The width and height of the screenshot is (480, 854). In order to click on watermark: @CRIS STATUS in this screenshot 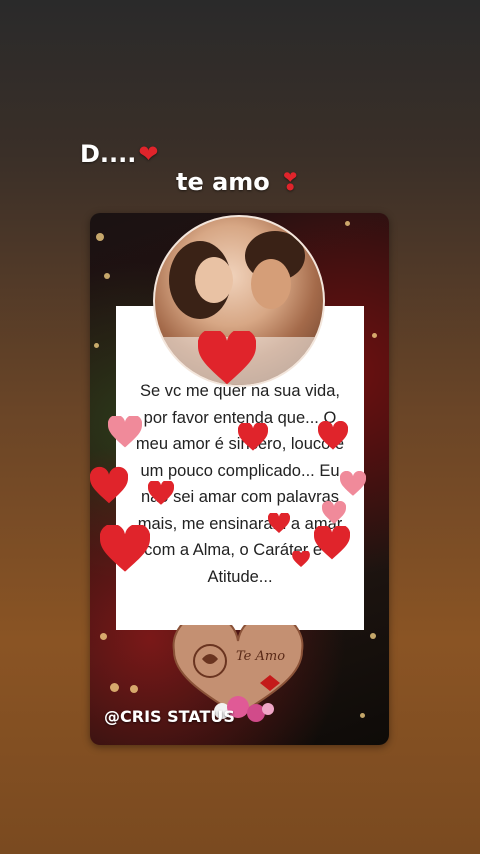, I will do `click(169, 716)`.